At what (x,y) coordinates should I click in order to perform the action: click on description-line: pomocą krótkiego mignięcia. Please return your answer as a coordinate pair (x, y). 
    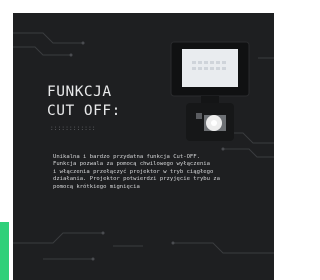
    Looking at the image, I should click on (96, 186).